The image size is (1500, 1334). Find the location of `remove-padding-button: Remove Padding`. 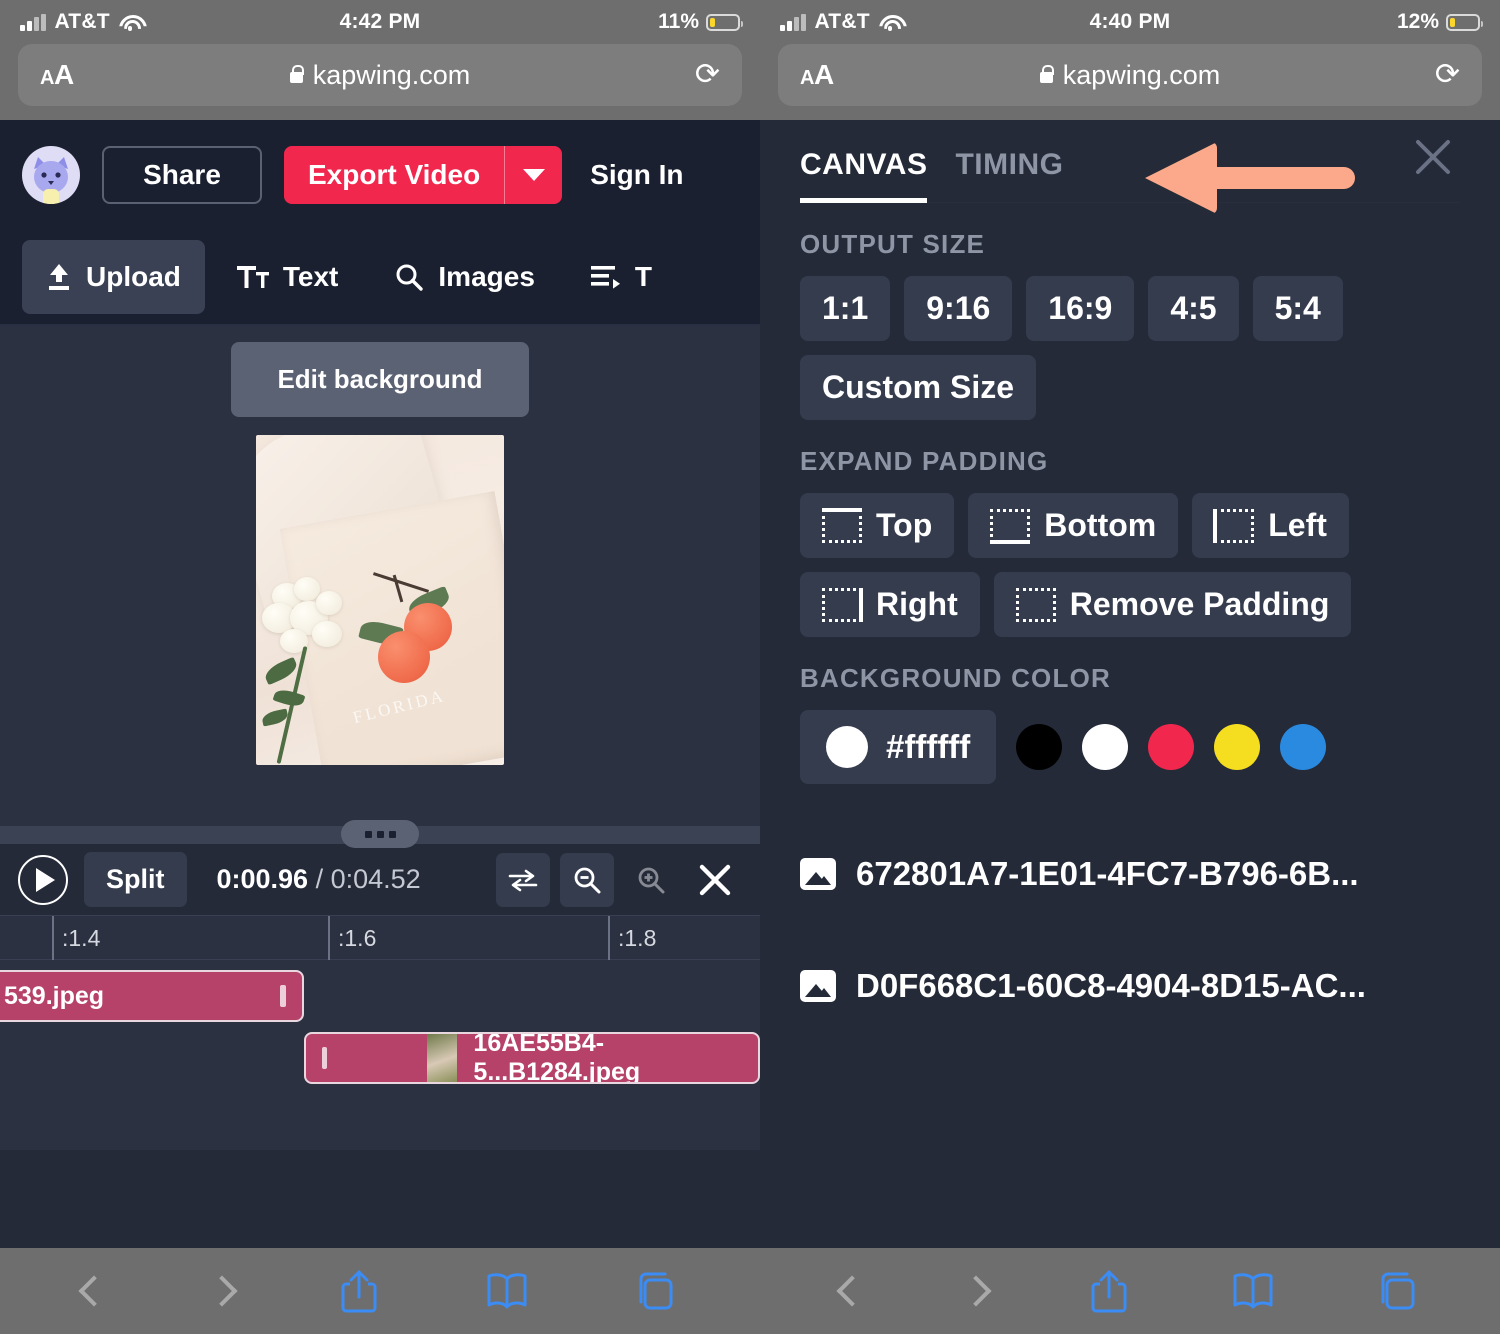

remove-padding-button: Remove Padding is located at coordinates (1172, 604).